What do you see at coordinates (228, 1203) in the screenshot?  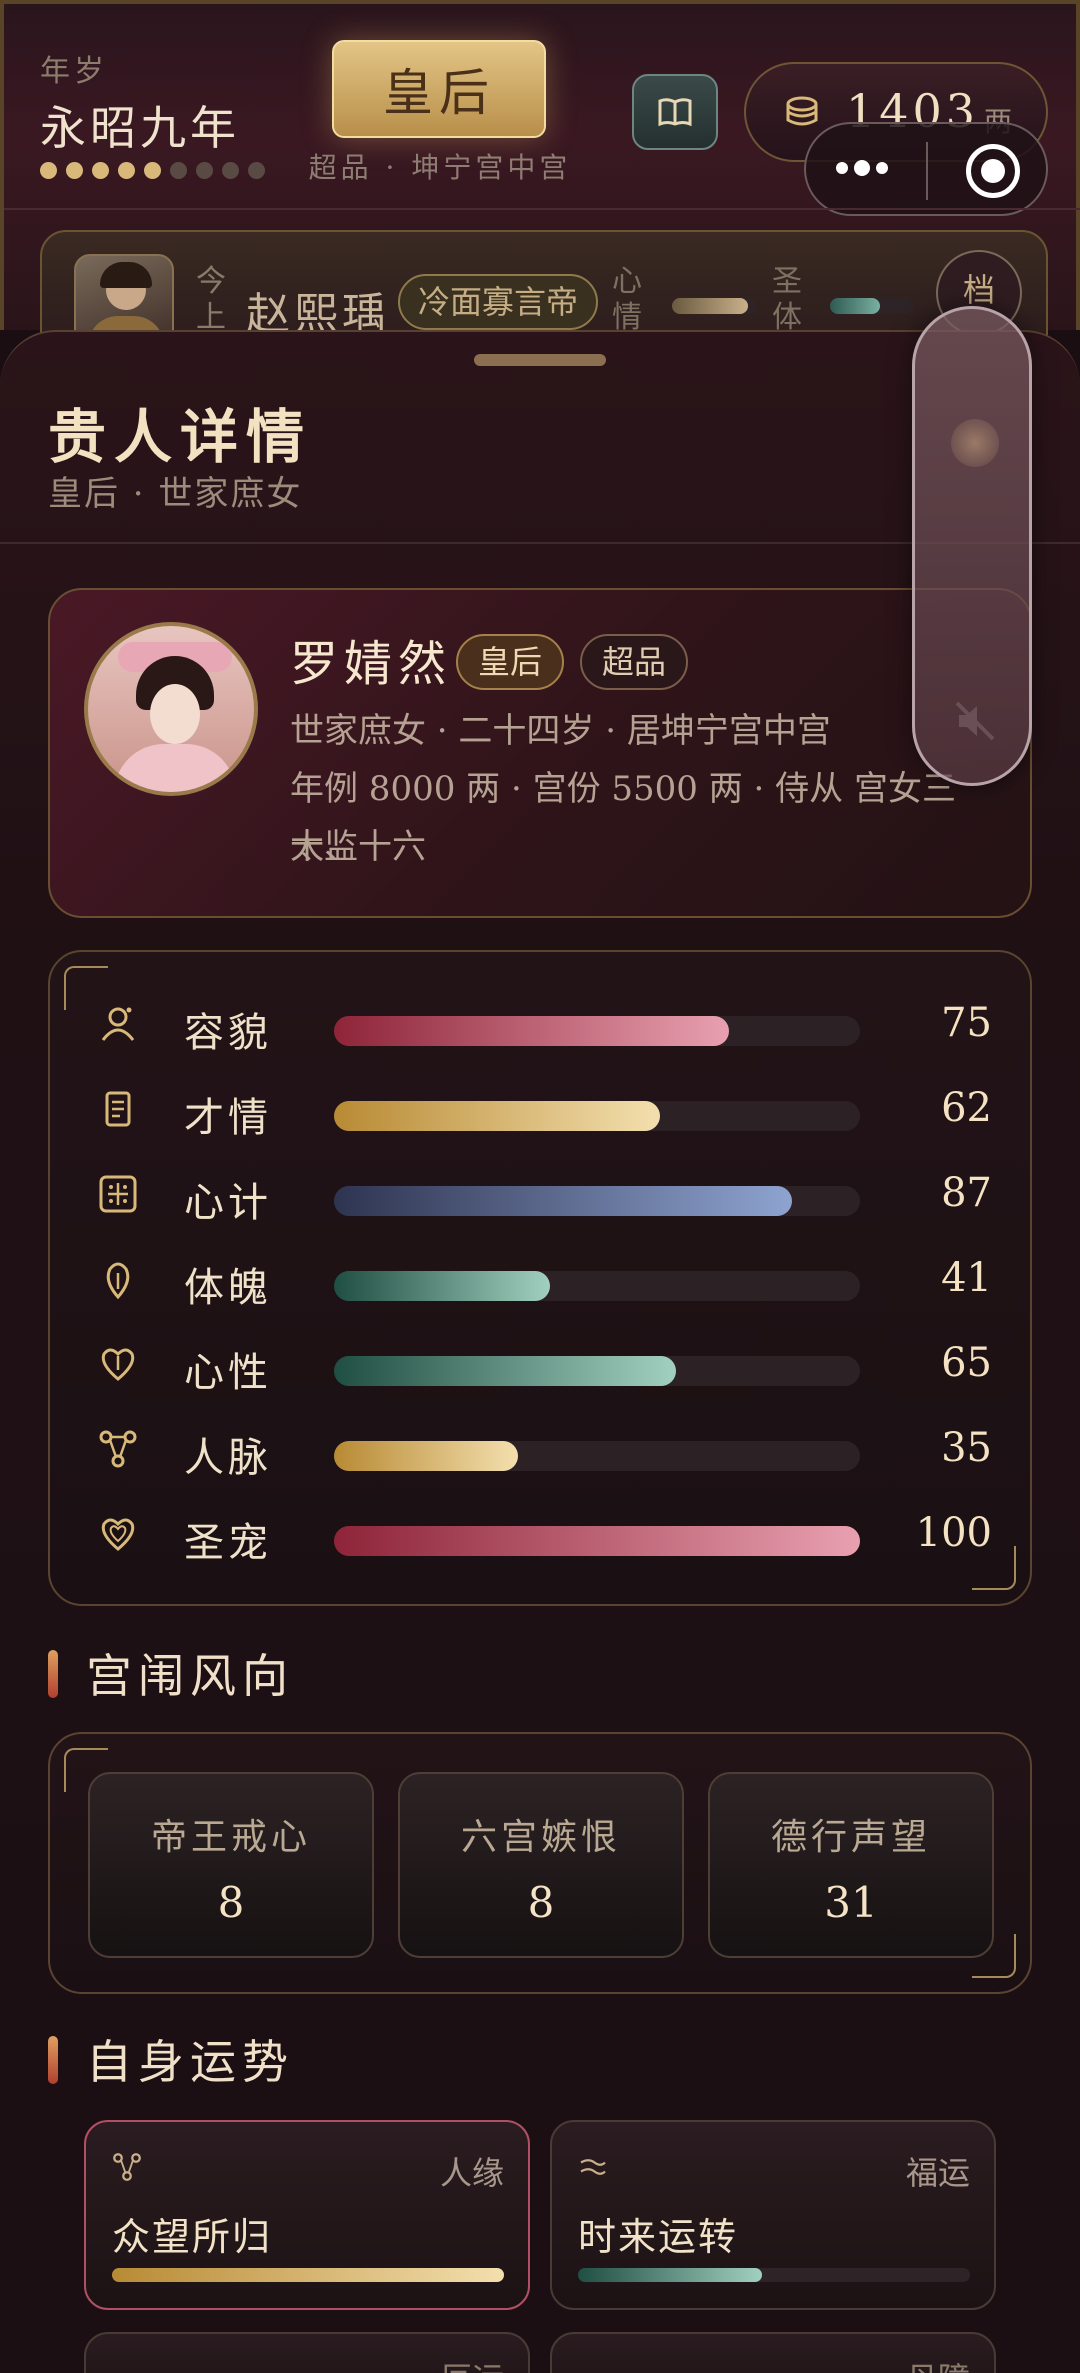 I see `stat-label: 心计` at bounding box center [228, 1203].